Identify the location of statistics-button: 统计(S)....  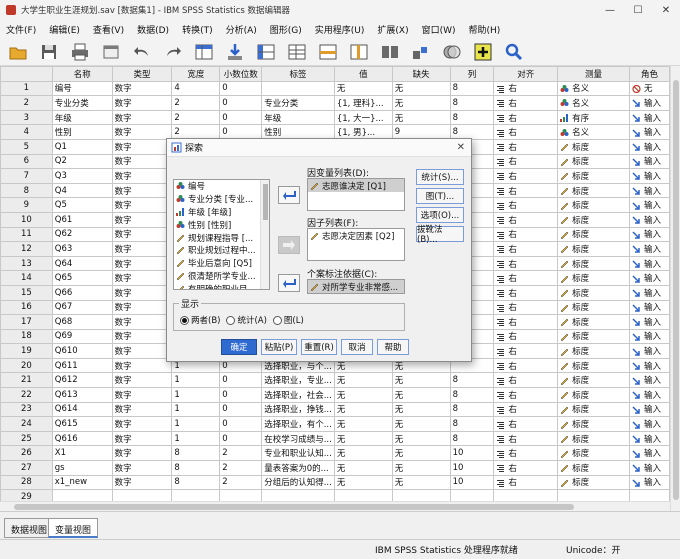
(440, 177).